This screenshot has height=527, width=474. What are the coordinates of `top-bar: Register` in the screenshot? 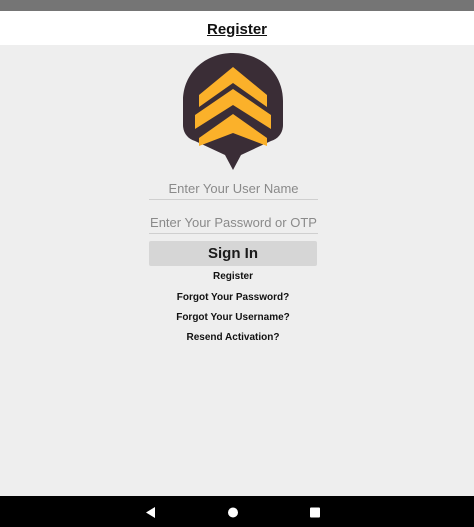 It's located at (237, 28).